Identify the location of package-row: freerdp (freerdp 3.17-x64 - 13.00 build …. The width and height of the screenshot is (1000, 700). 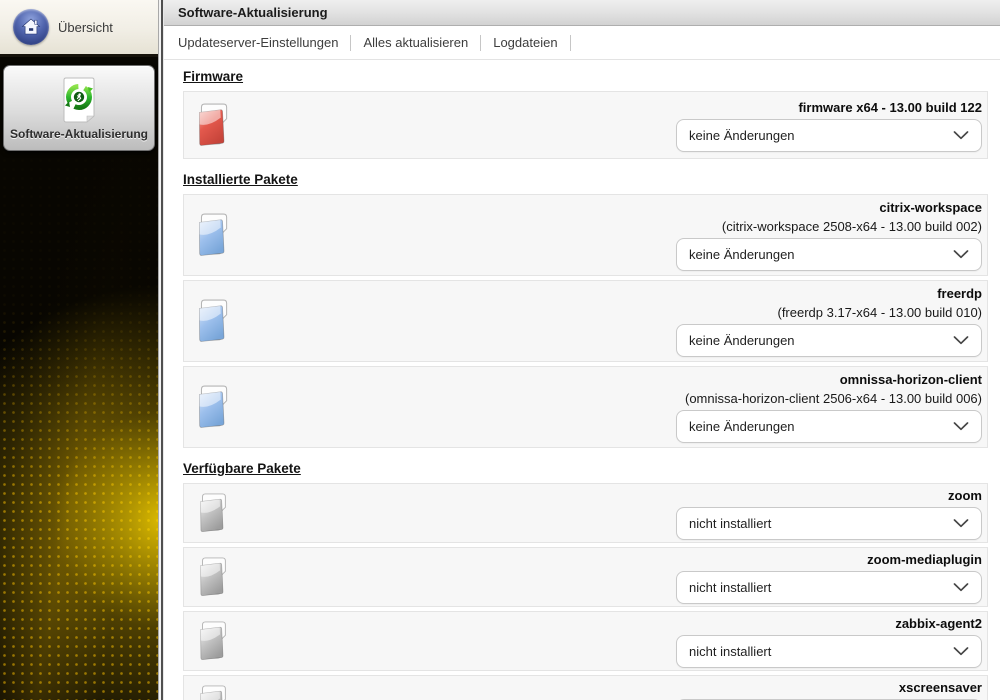
(585, 321).